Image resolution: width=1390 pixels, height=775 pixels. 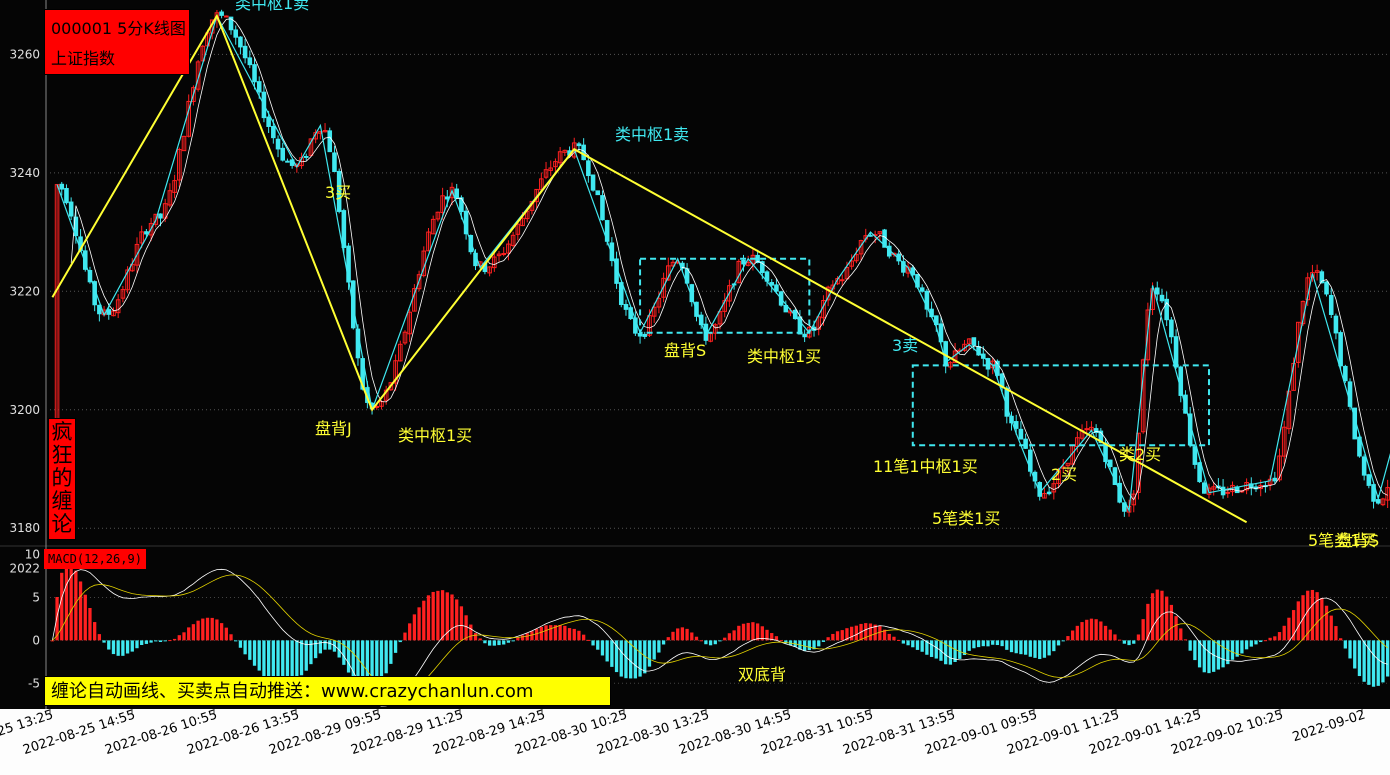 I want to click on macd-tick-label: -5, so click(x=34, y=683).